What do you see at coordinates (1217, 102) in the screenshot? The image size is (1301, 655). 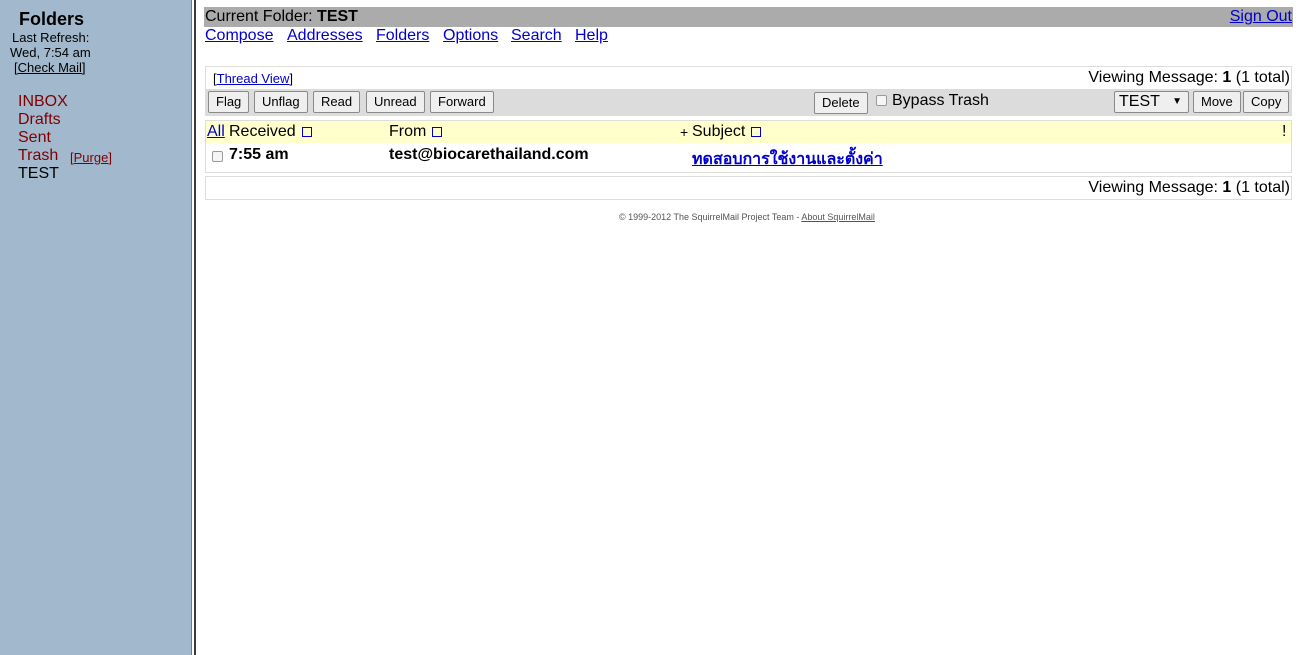 I see `move-button: Move` at bounding box center [1217, 102].